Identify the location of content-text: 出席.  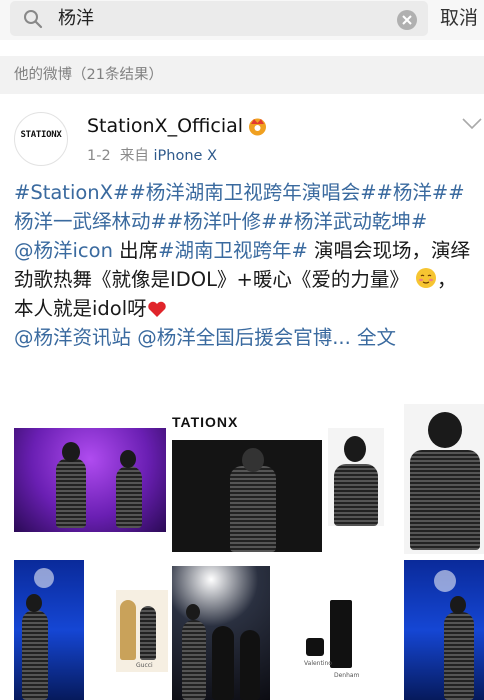
(135, 250).